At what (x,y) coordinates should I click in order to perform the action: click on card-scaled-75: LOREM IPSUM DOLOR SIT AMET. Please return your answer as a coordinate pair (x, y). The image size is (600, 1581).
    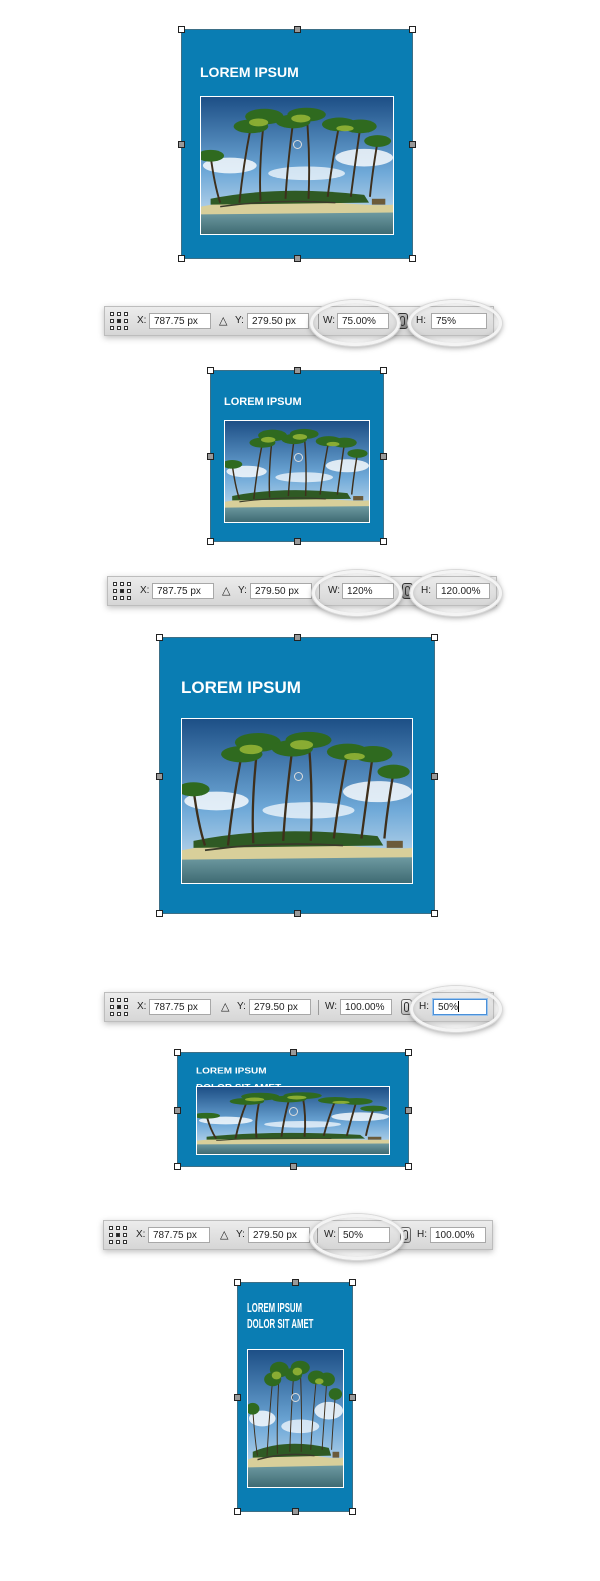
    Looking at the image, I should click on (297, 456).